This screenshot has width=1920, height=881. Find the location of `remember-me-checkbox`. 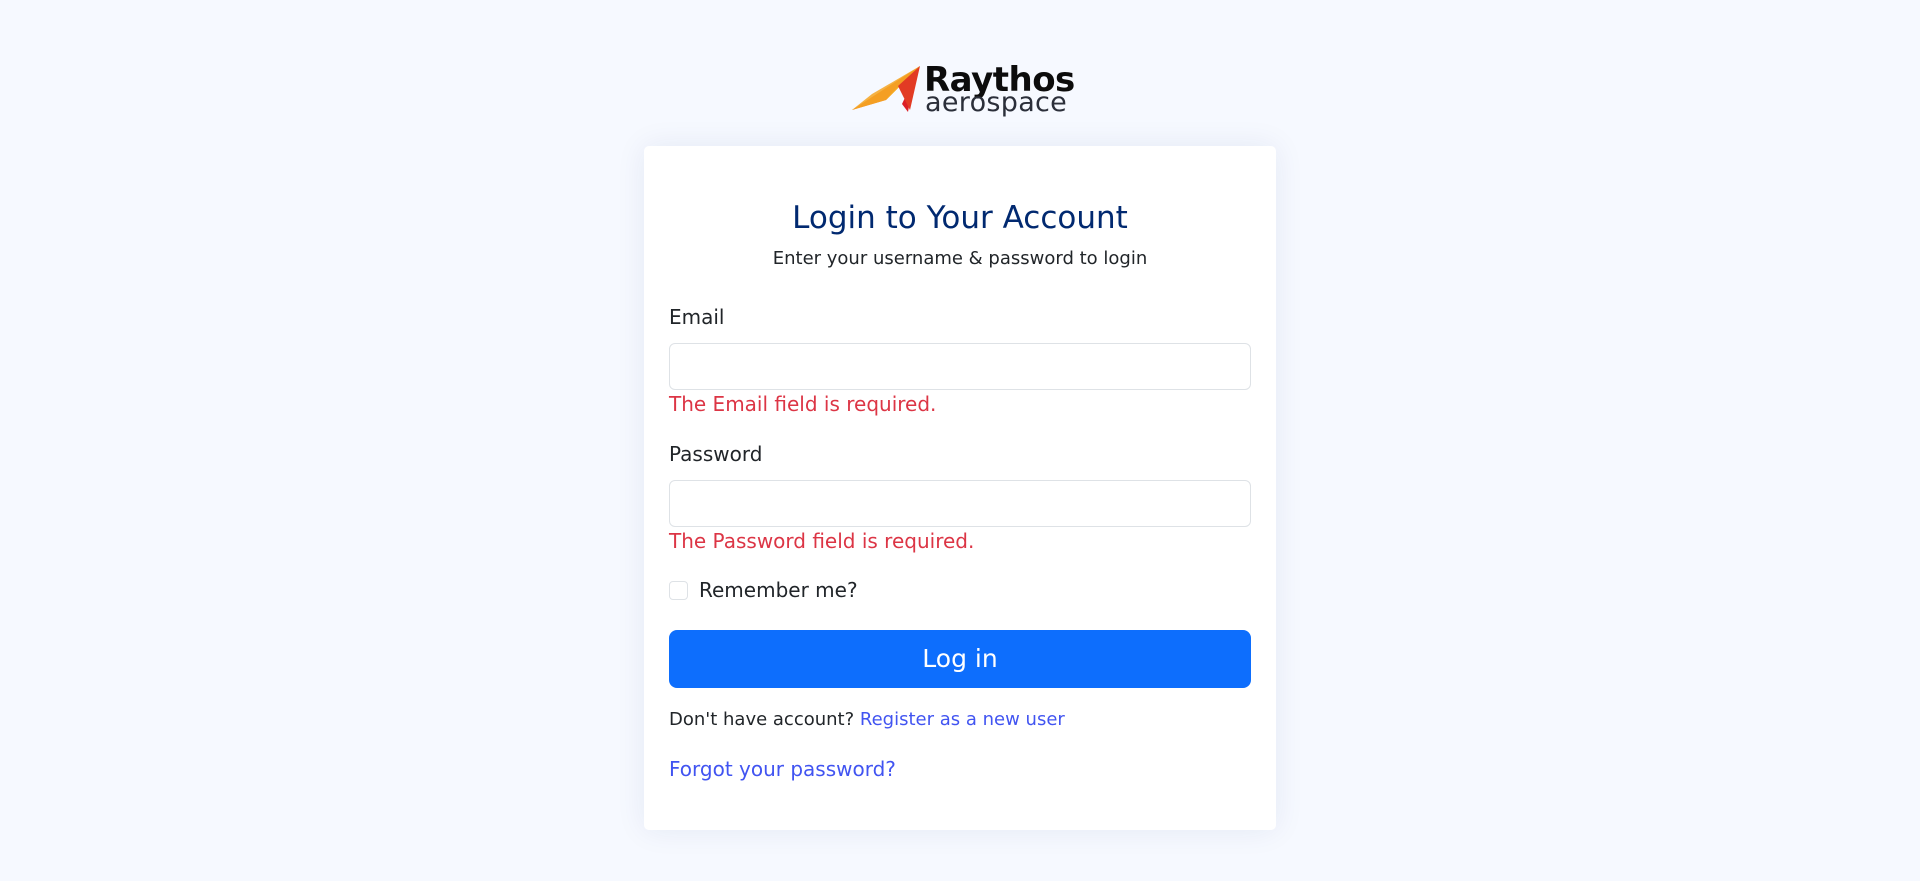

remember-me-checkbox is located at coordinates (678, 590).